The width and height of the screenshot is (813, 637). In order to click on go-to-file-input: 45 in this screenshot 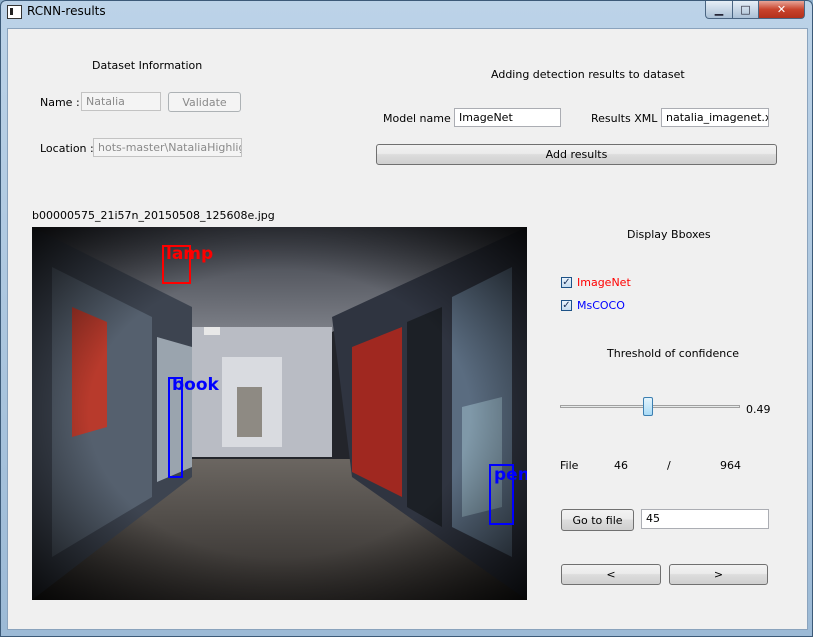, I will do `click(705, 519)`.